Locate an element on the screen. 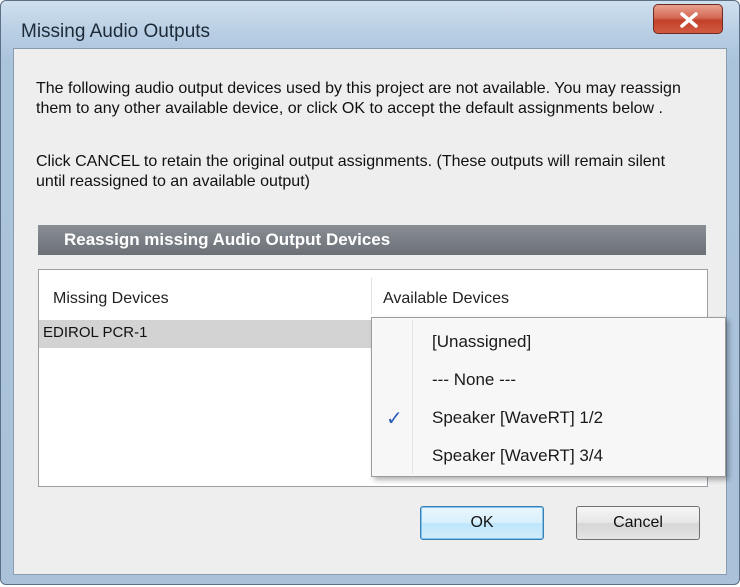 Image resolution: width=740 pixels, height=587 pixels. dropdown-option-label: --- None --- is located at coordinates (474, 379).